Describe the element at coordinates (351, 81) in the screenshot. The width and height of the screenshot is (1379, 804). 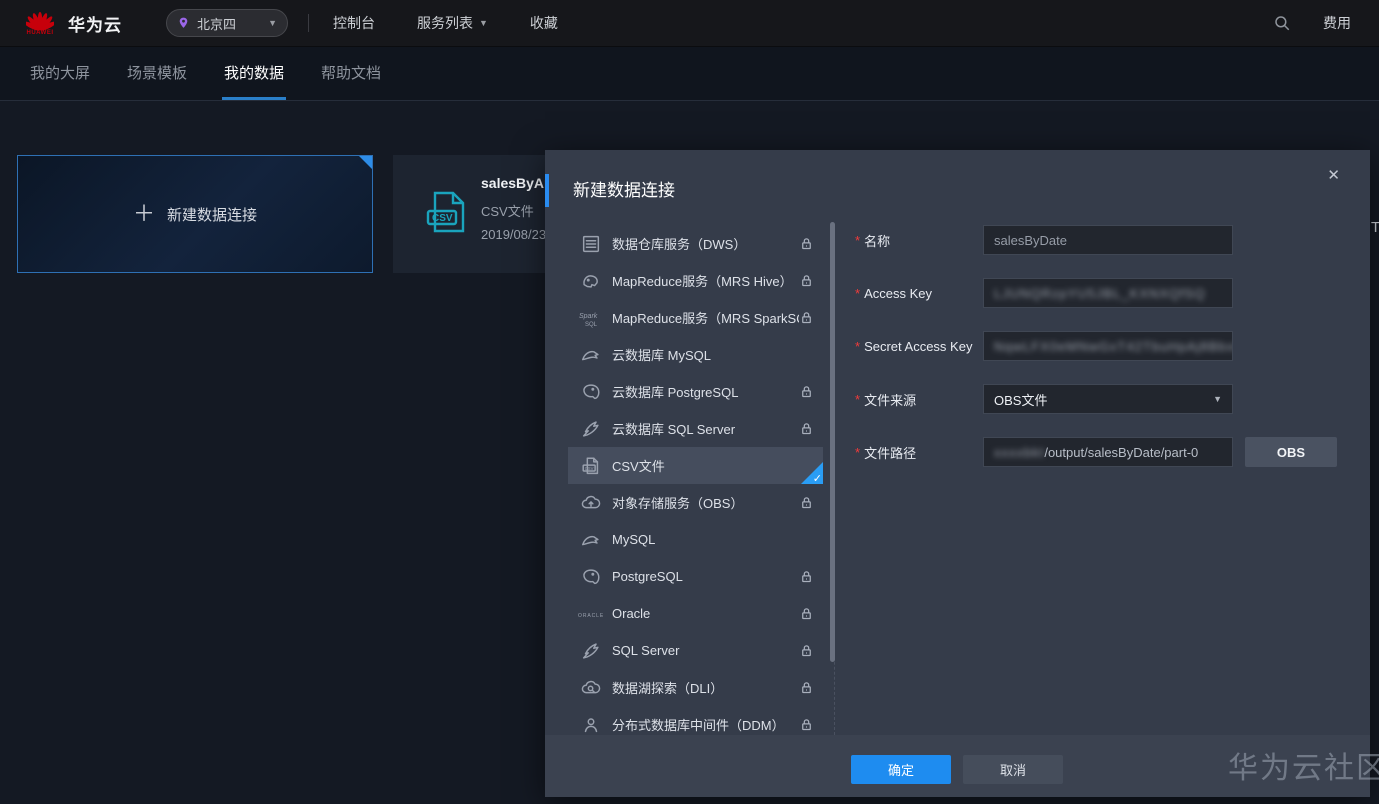
I see `tab-3: 帮助文档` at that location.